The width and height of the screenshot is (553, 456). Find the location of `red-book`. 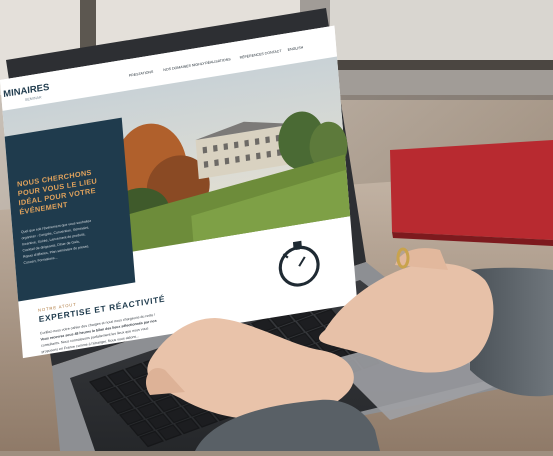

red-book is located at coordinates (471, 190).